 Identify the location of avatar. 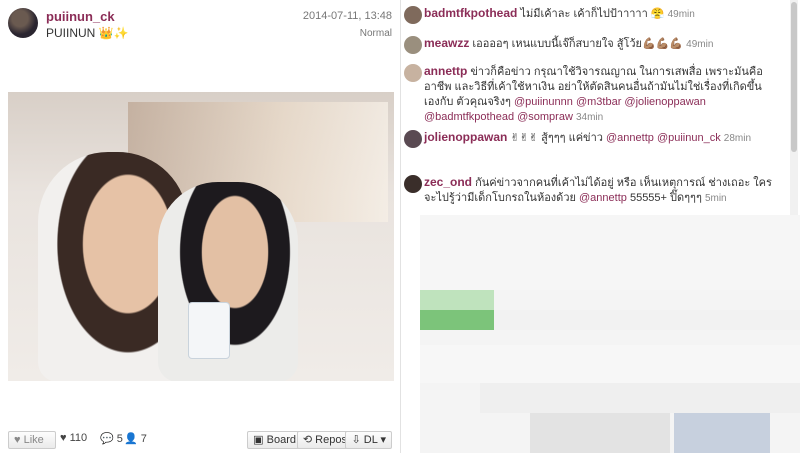
(23, 23).